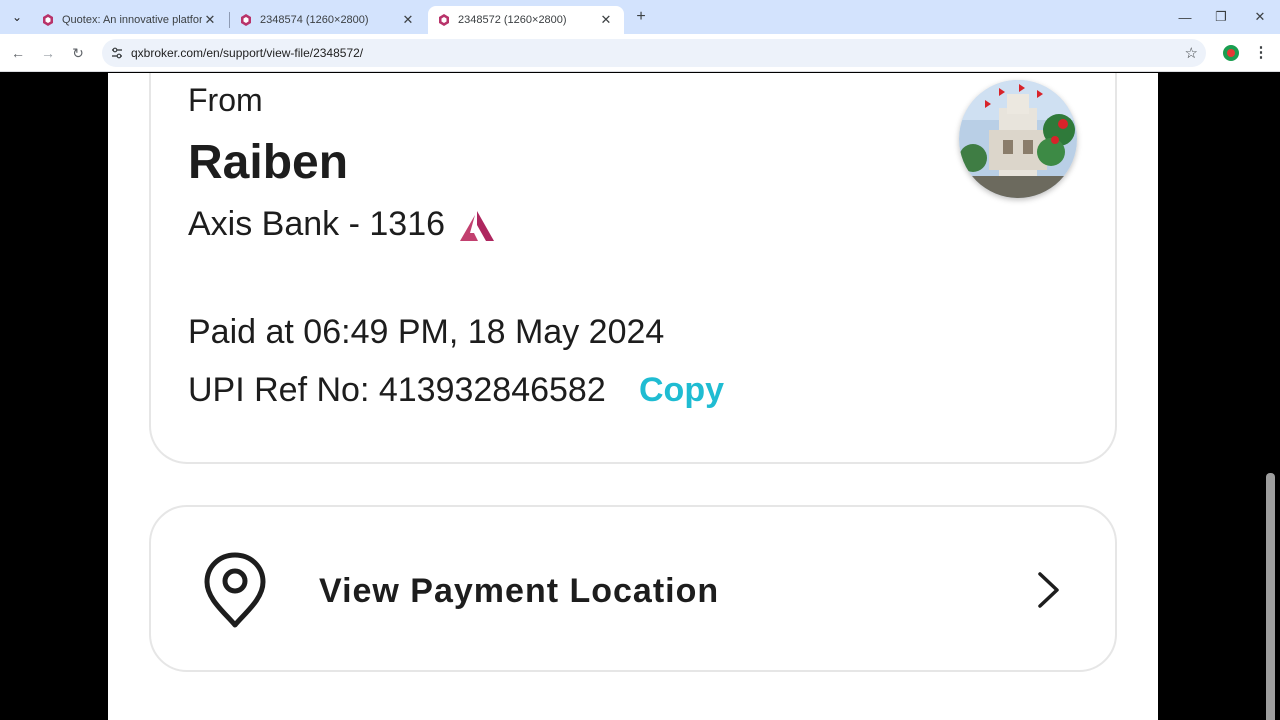 This screenshot has width=1280, height=720. I want to click on restore-icon: ❐, so click(1221, 17).